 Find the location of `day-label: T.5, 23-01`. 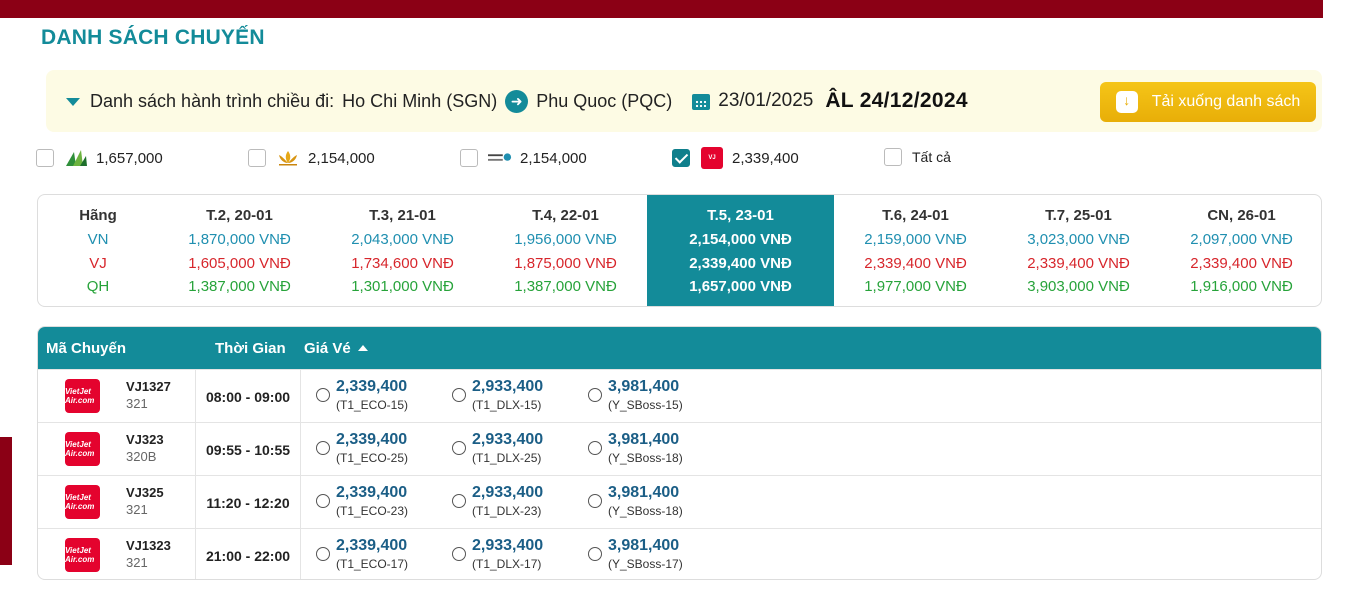

day-label: T.5, 23-01 is located at coordinates (740, 215).